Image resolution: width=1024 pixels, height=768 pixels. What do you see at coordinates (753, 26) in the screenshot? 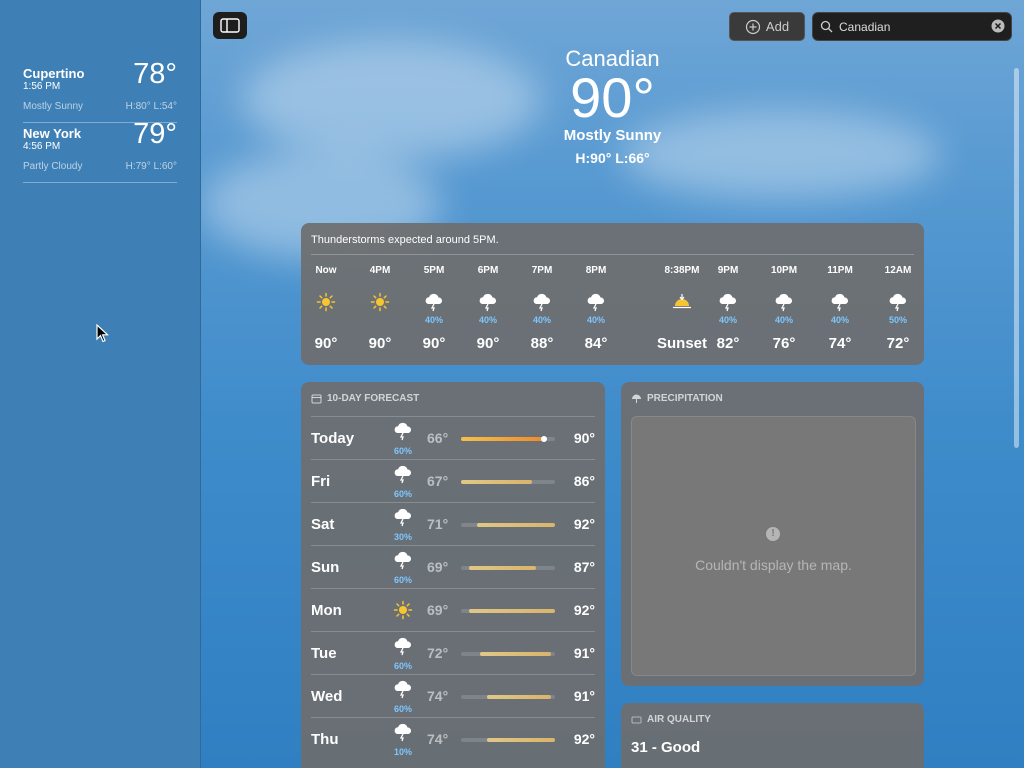
I see `plus-circle-icon` at bounding box center [753, 26].